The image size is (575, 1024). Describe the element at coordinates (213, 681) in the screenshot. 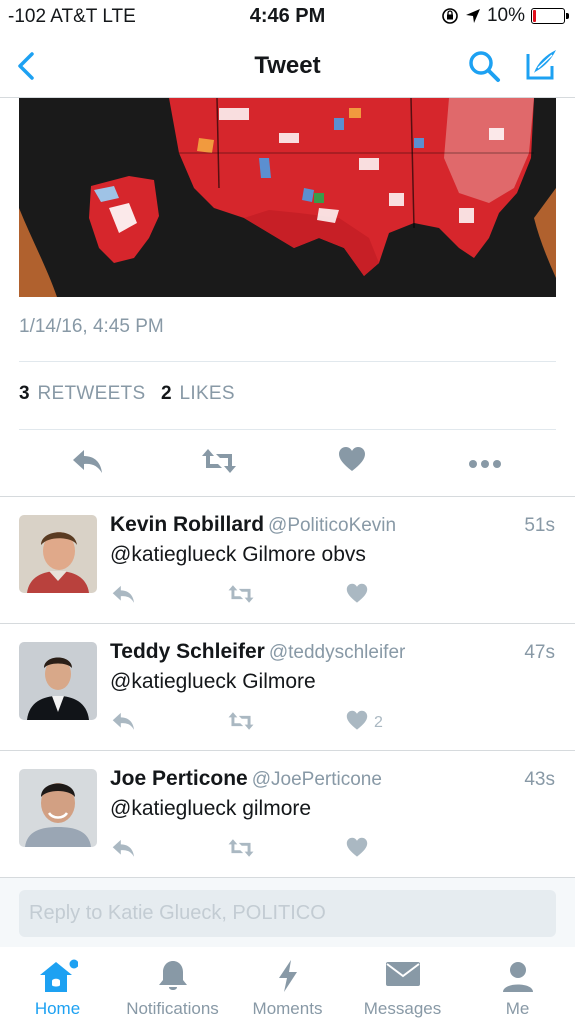

I see `reply-text: @katieglueck Gilmore` at that location.